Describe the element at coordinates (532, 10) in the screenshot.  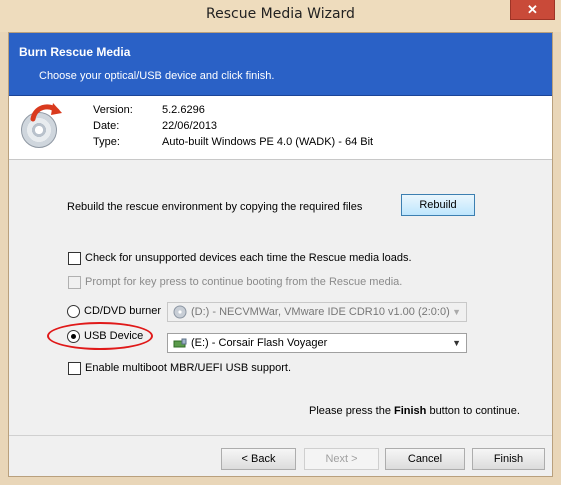
I see `close-button: ✕` at that location.